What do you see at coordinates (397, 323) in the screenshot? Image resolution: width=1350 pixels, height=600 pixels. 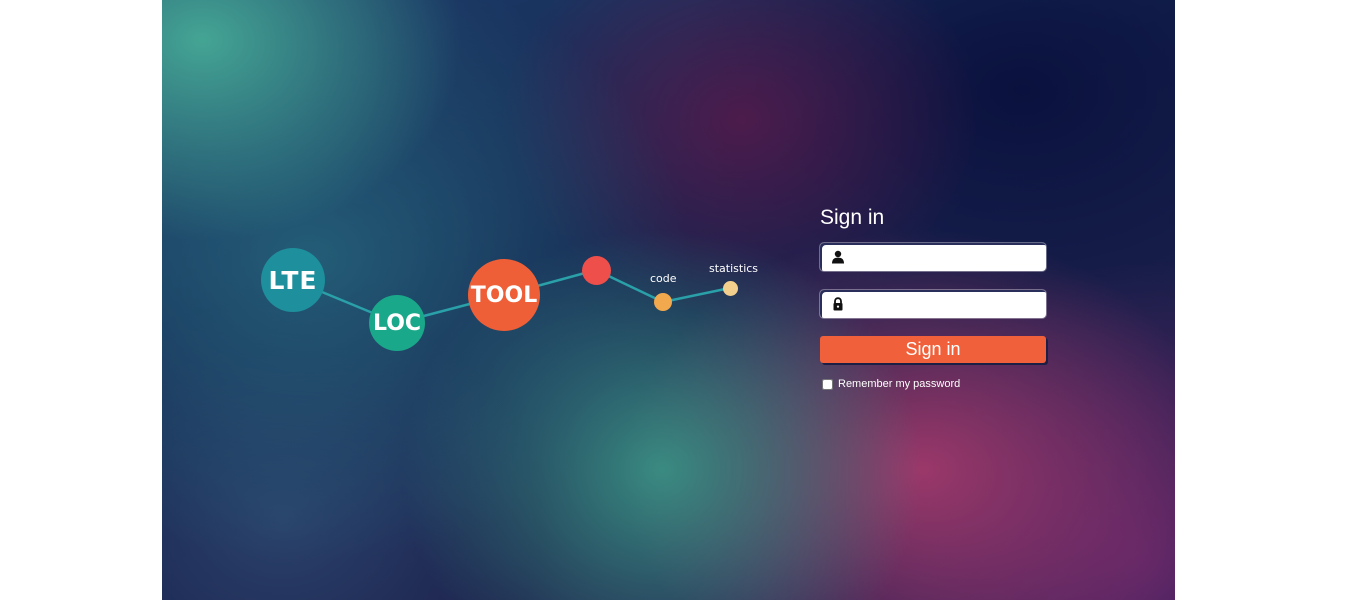 I see `logo-node-loc: LOC` at bounding box center [397, 323].